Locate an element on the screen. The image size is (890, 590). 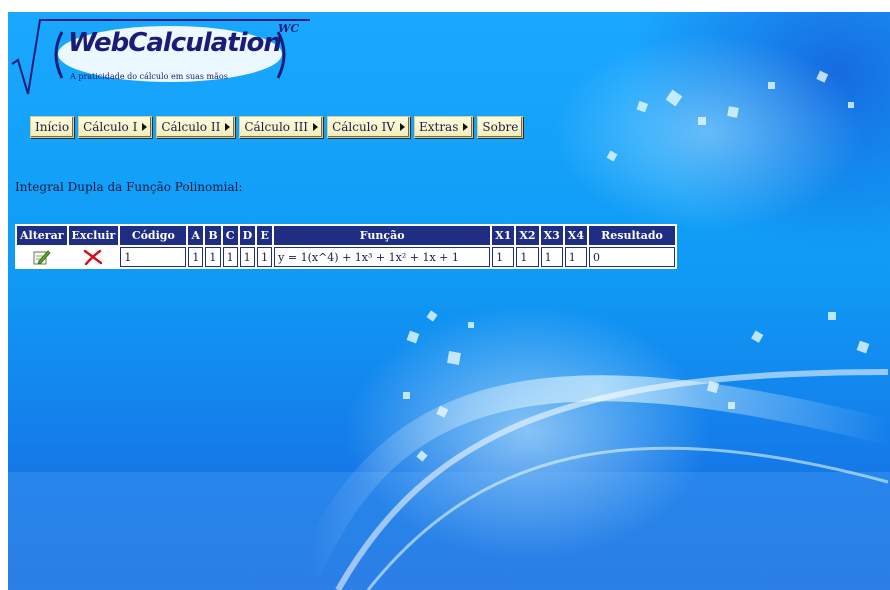
logo-wordmark: WebCalculation is located at coordinates (175, 43).